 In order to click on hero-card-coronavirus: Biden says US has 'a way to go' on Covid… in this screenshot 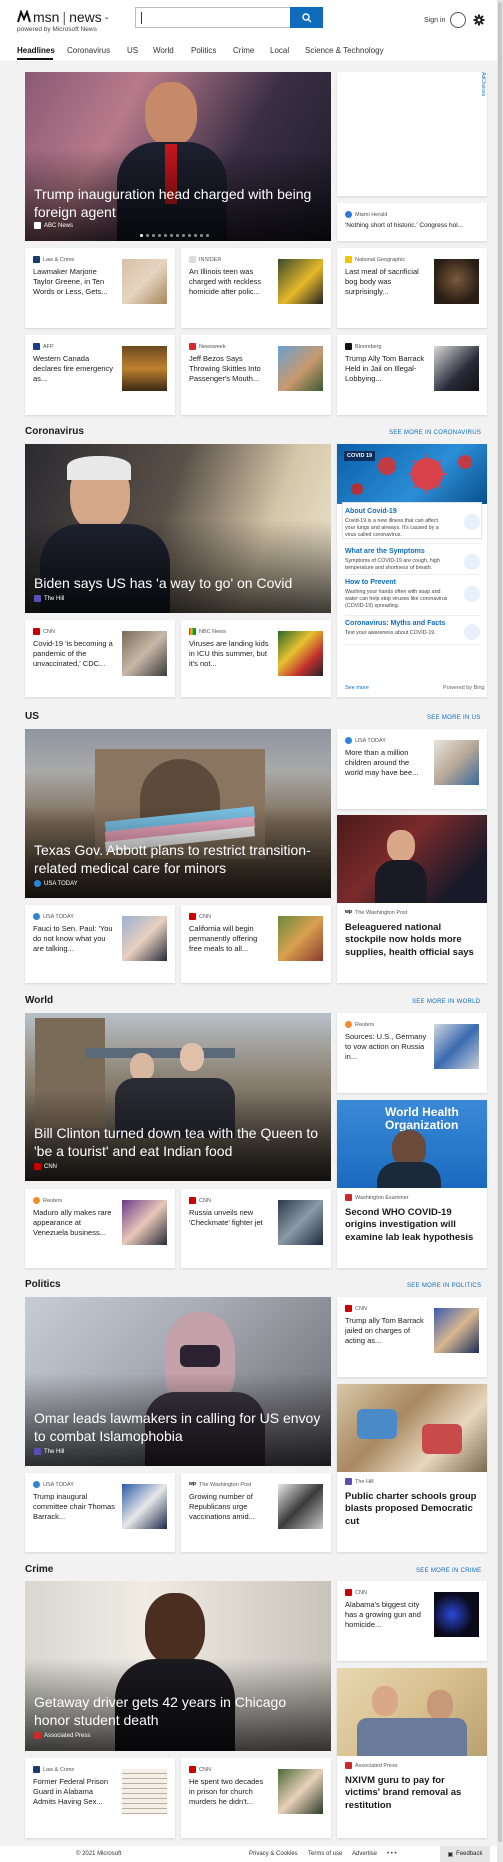, I will do `click(178, 528)`.